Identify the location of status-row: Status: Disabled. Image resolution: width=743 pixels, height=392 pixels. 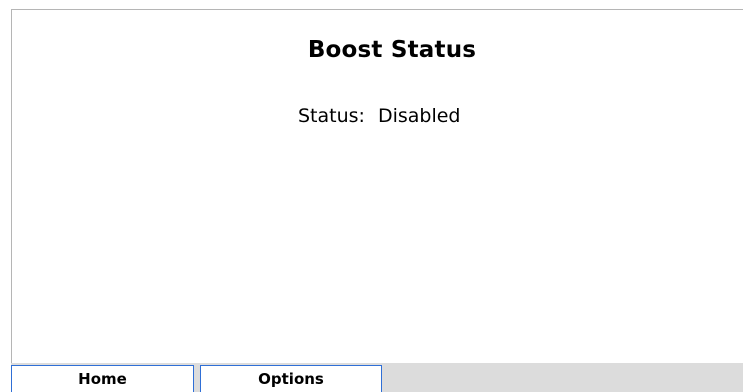
(379, 116).